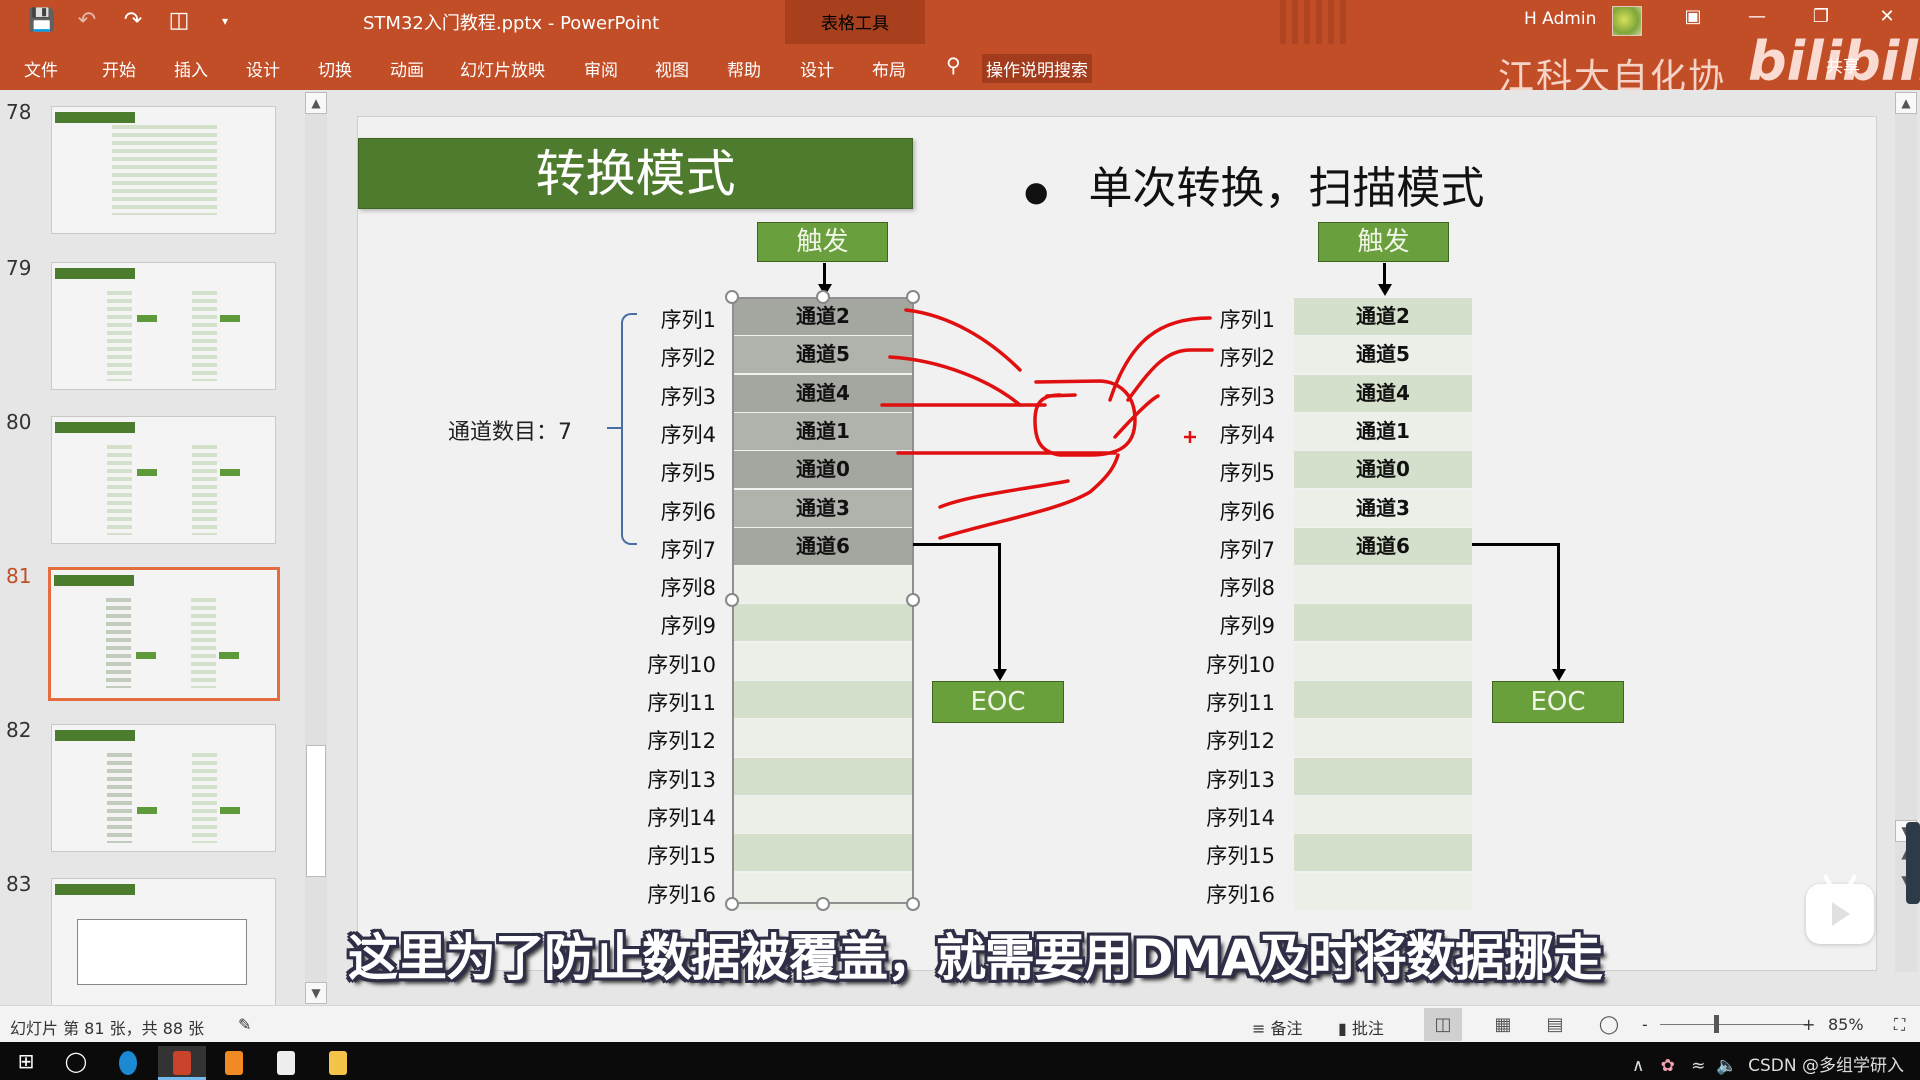 The width and height of the screenshot is (1920, 1080). Describe the element at coordinates (1821, 16) in the screenshot. I see `restore-icon: ❐` at that location.